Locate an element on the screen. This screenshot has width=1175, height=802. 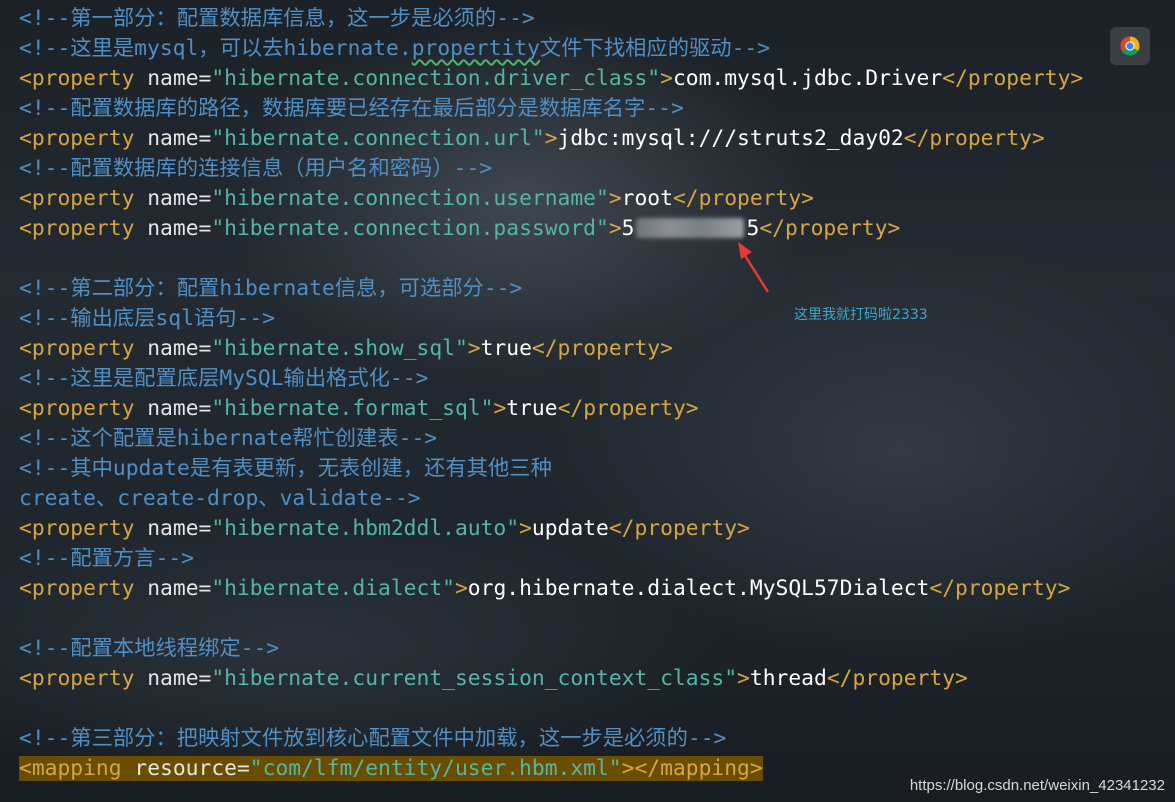
chrome-browser-button is located at coordinates (1130, 46).